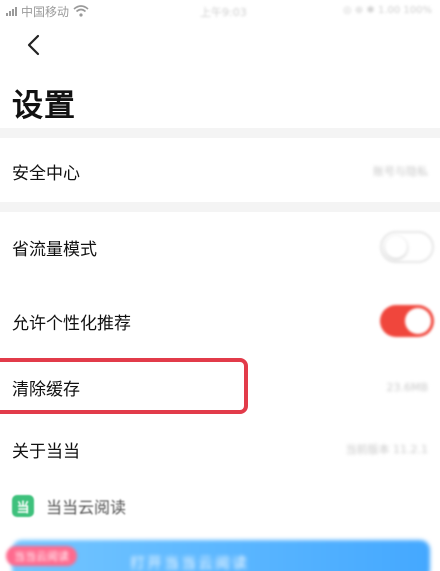 The width and height of the screenshot is (440, 571). Describe the element at coordinates (220, 171) in the screenshot. I see `security-center-row: 安全中心 账号与隐私` at that location.